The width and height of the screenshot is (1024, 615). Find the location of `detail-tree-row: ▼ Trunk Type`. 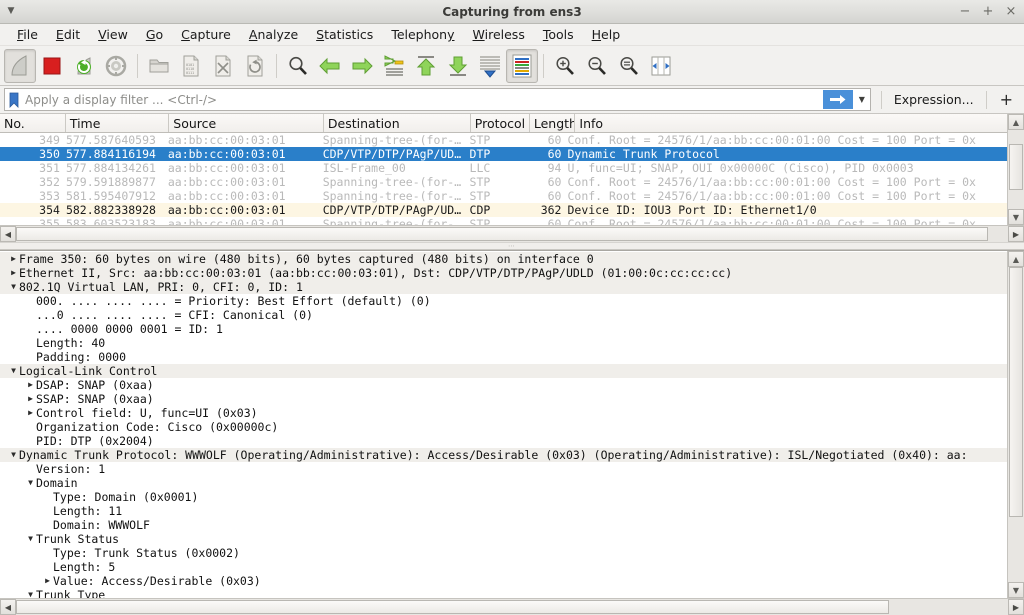

detail-tree-row: ▼ Trunk Type is located at coordinates (503, 593).